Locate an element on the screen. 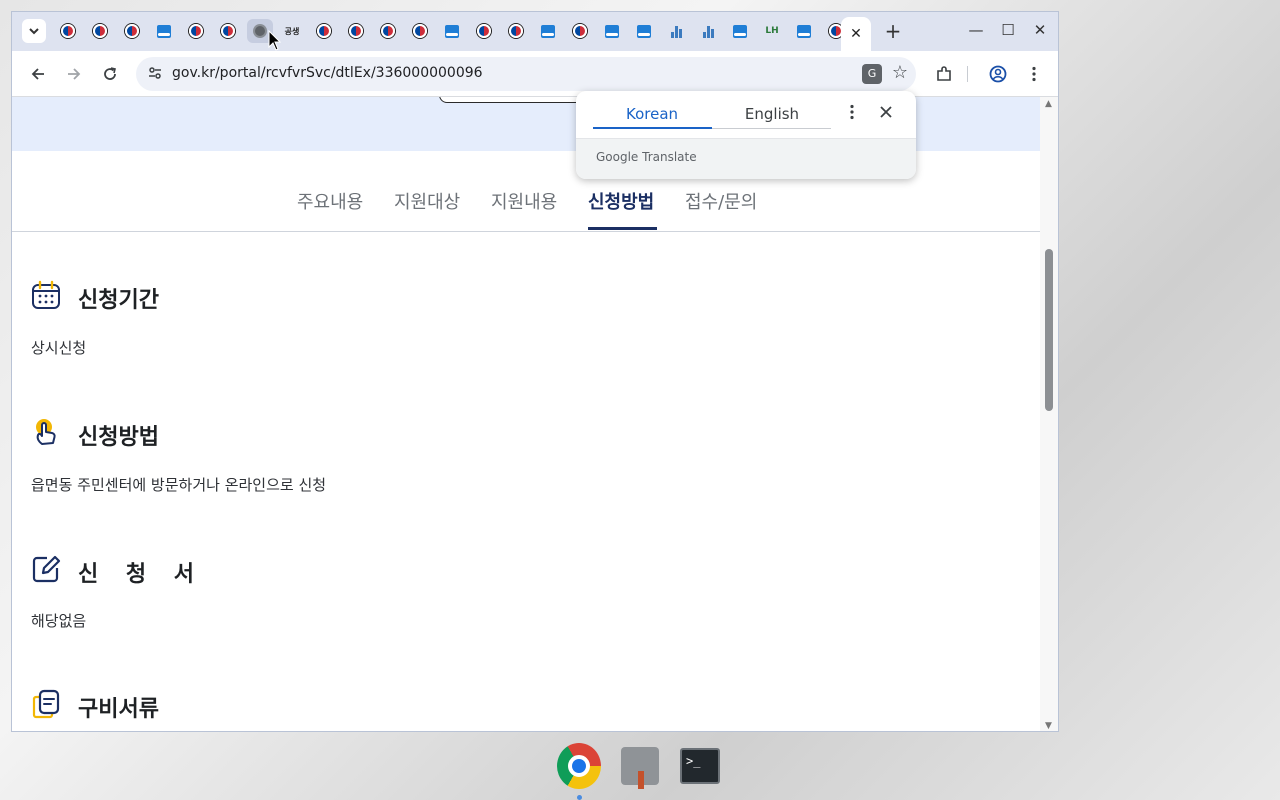 The image size is (1280, 800). section-body: 상시신청 is located at coordinates (59, 348).